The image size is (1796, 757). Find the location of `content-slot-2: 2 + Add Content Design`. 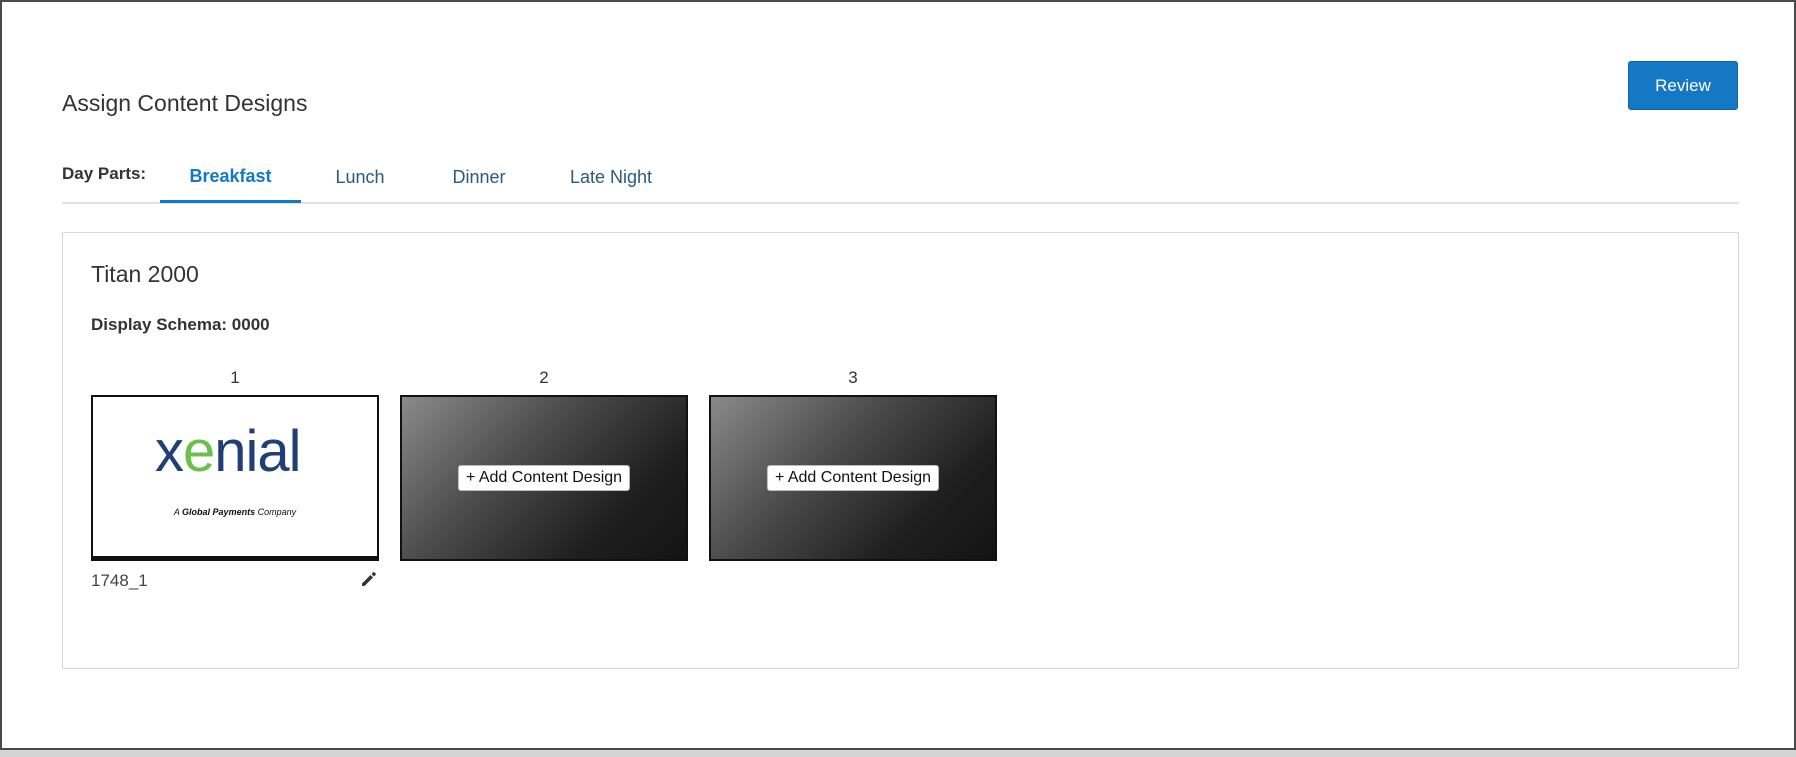

content-slot-2: 2 + Add Content Design is located at coordinates (544, 464).